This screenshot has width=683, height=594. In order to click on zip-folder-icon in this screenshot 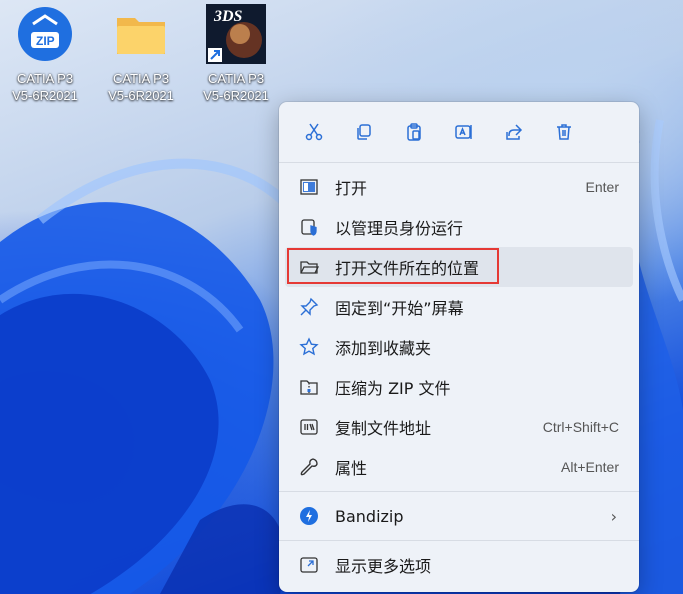, I will do `click(309, 387)`.